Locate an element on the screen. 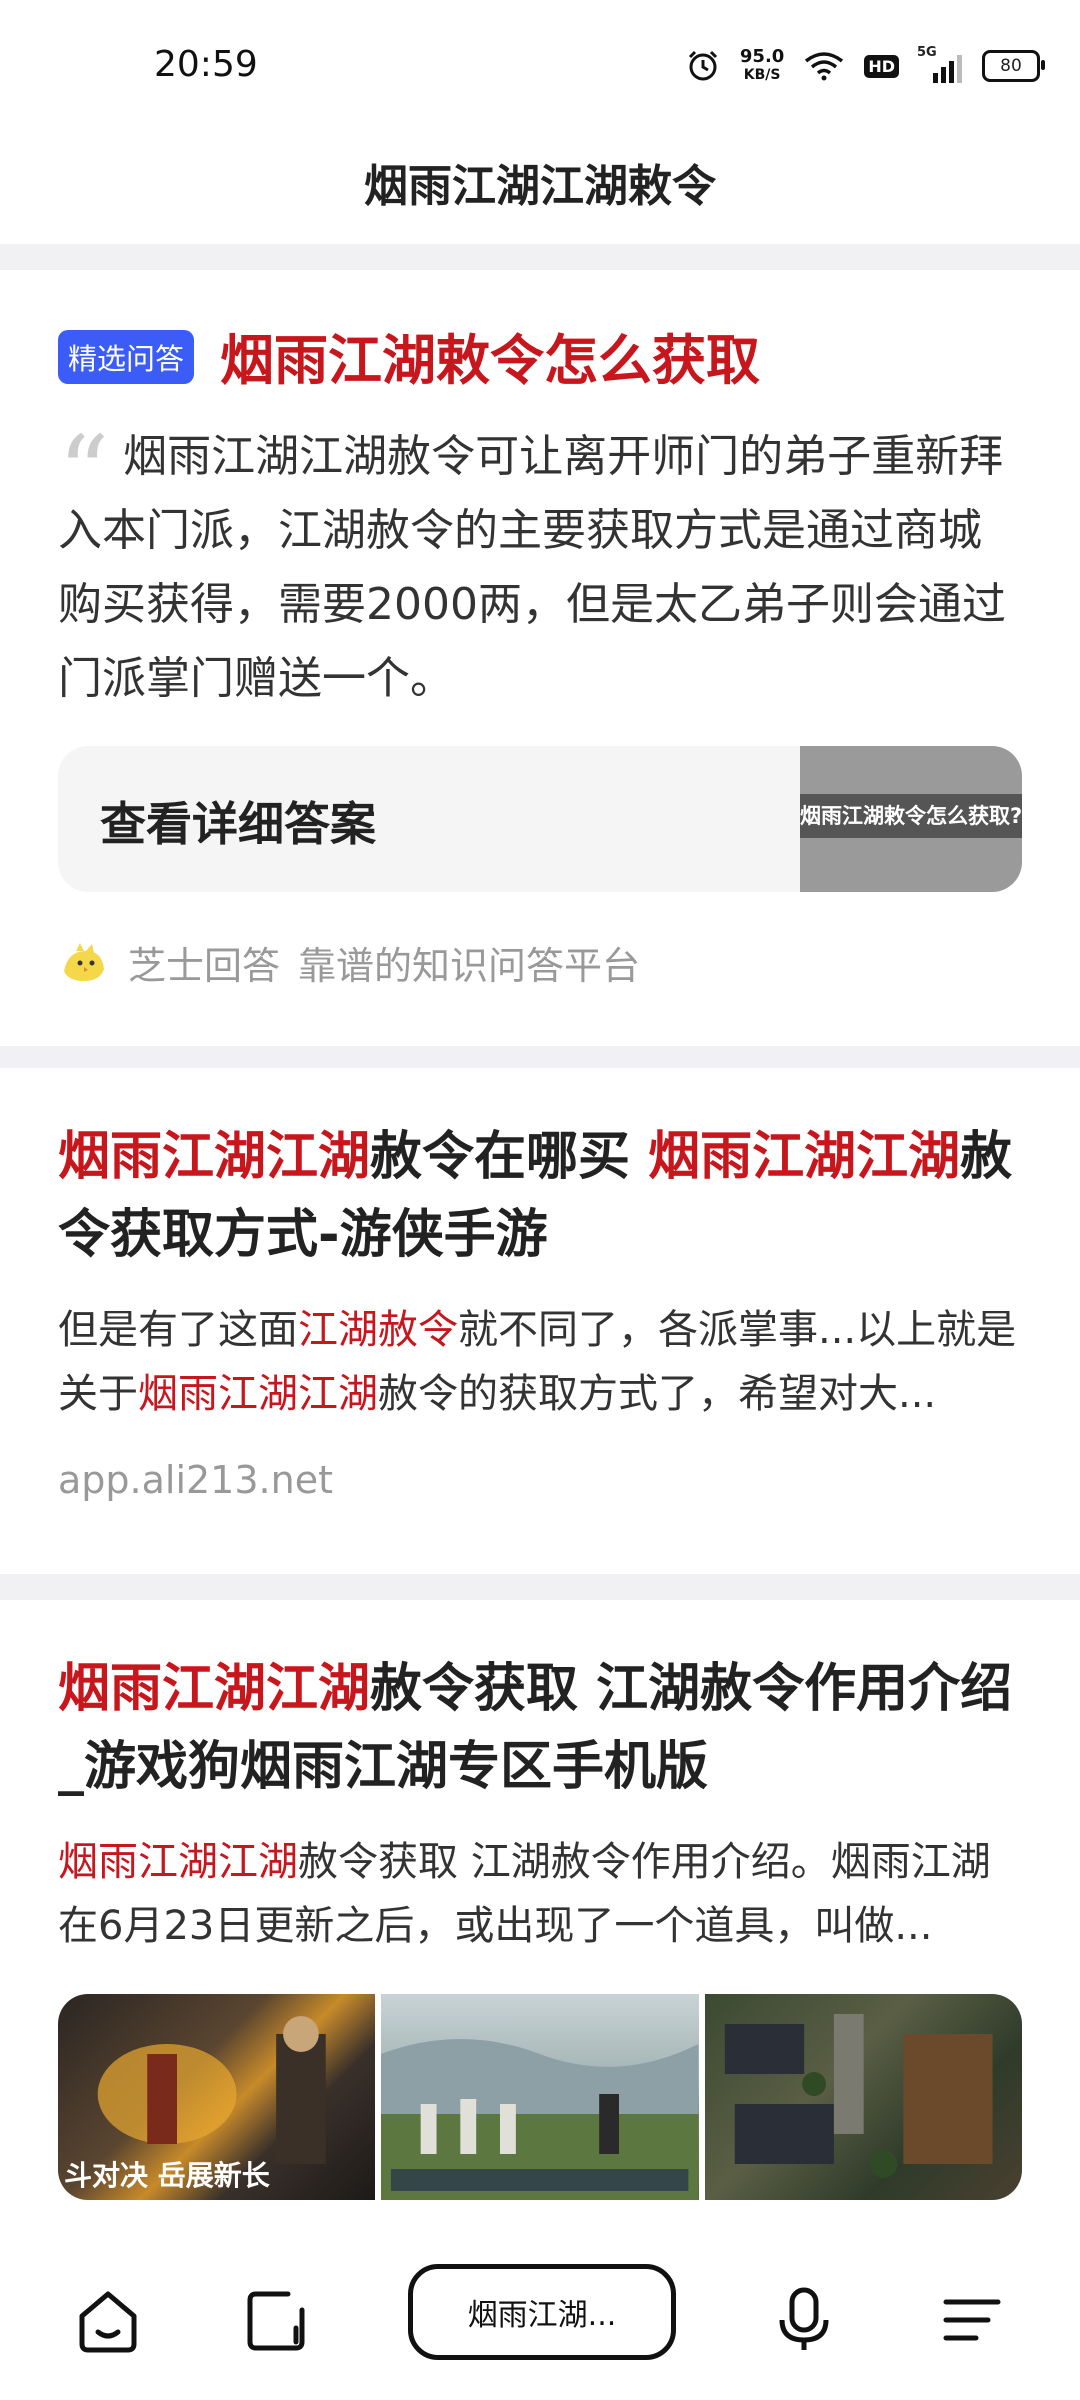  network-speed: 95.0 KB/S is located at coordinates (762, 65).